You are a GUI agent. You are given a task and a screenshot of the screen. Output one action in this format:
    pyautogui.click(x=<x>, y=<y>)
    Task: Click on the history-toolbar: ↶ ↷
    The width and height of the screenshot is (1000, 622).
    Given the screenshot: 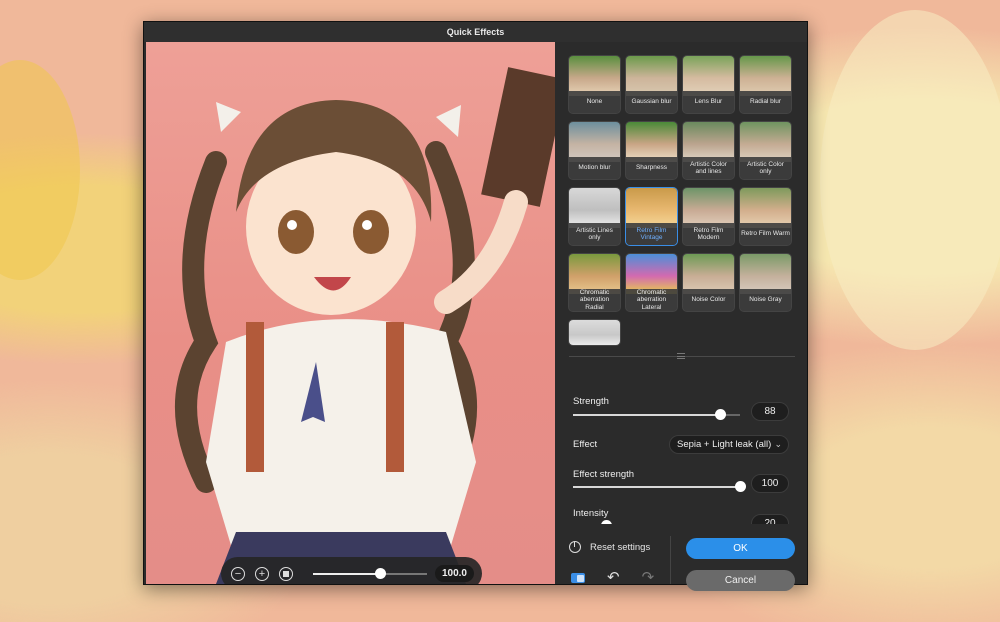 What is the action you would take?
    pyautogui.click(x=613, y=577)
    